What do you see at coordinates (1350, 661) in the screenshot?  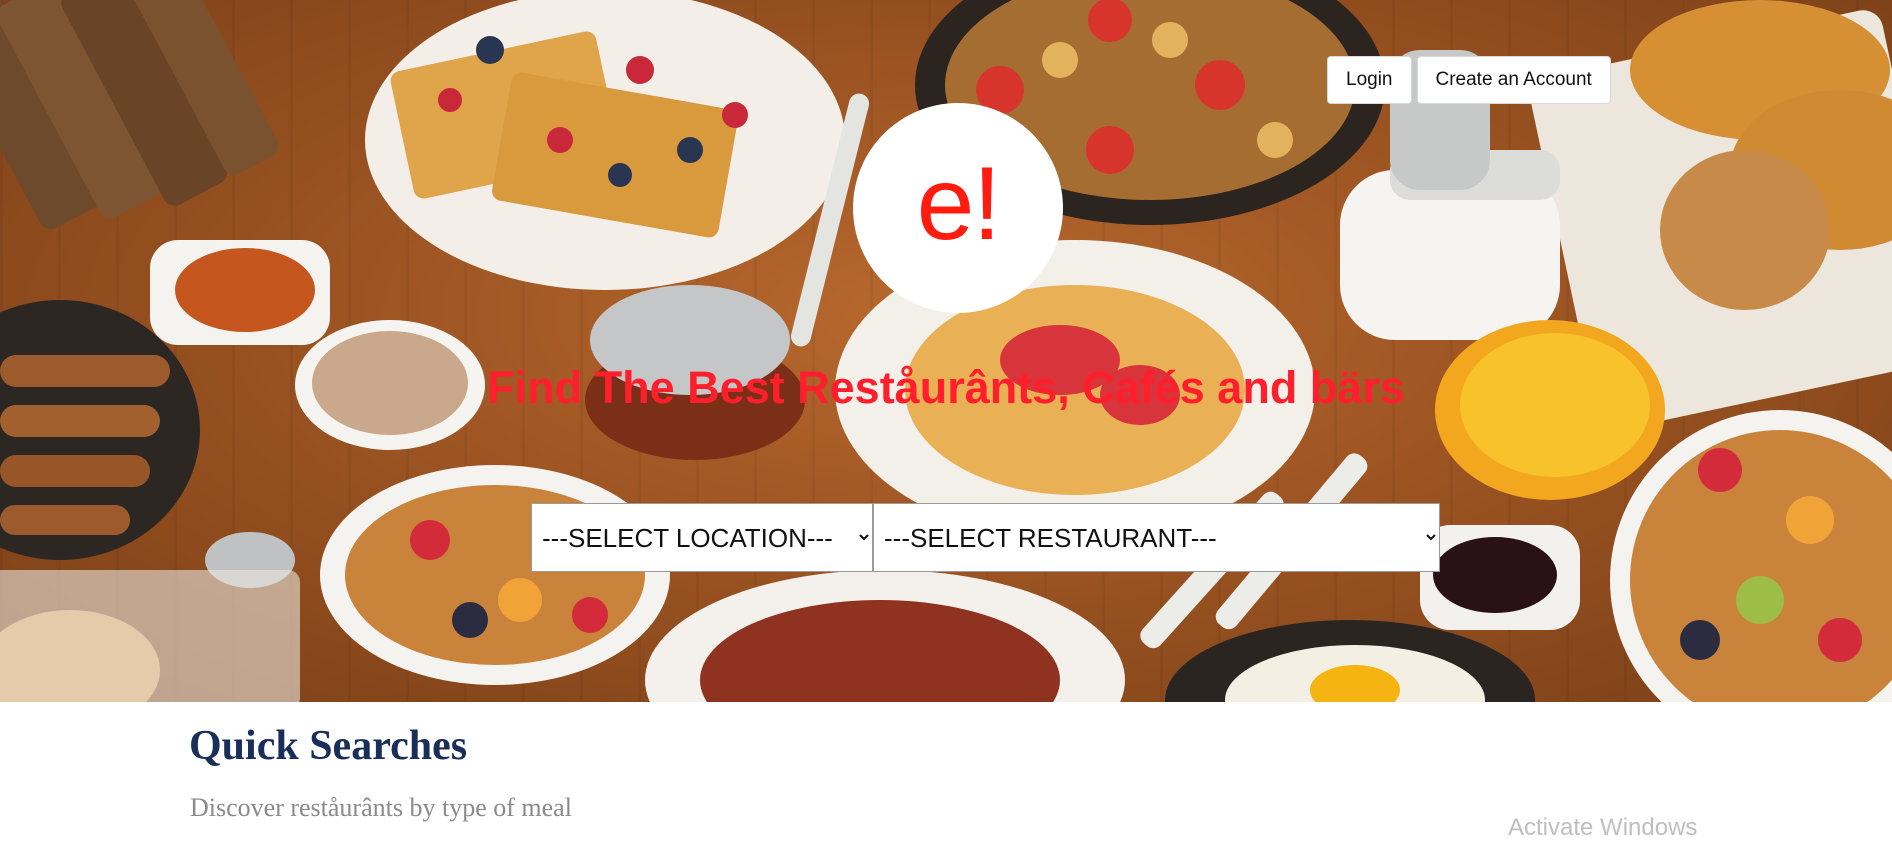 I see `egg-skillet` at bounding box center [1350, 661].